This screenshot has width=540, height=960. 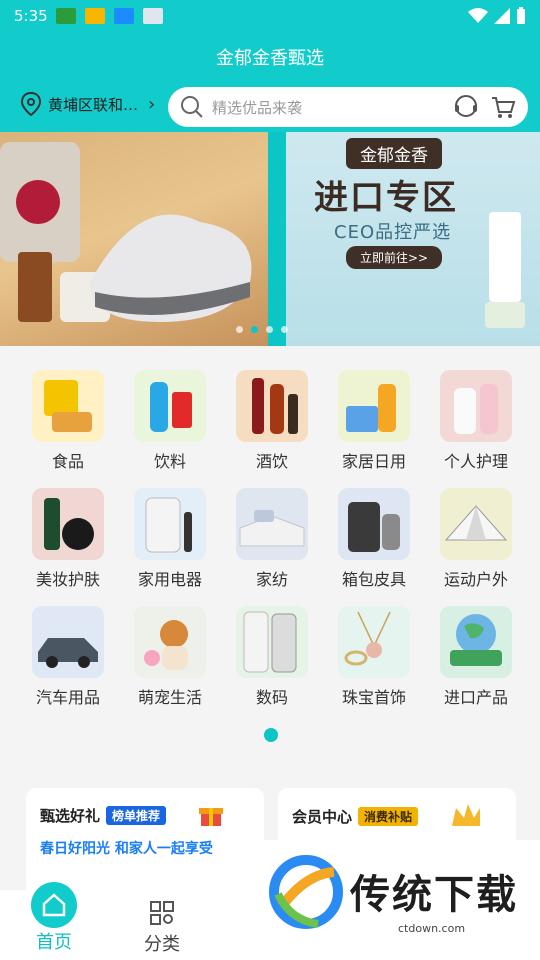 I want to click on category-grid-icon, so click(x=162, y=913).